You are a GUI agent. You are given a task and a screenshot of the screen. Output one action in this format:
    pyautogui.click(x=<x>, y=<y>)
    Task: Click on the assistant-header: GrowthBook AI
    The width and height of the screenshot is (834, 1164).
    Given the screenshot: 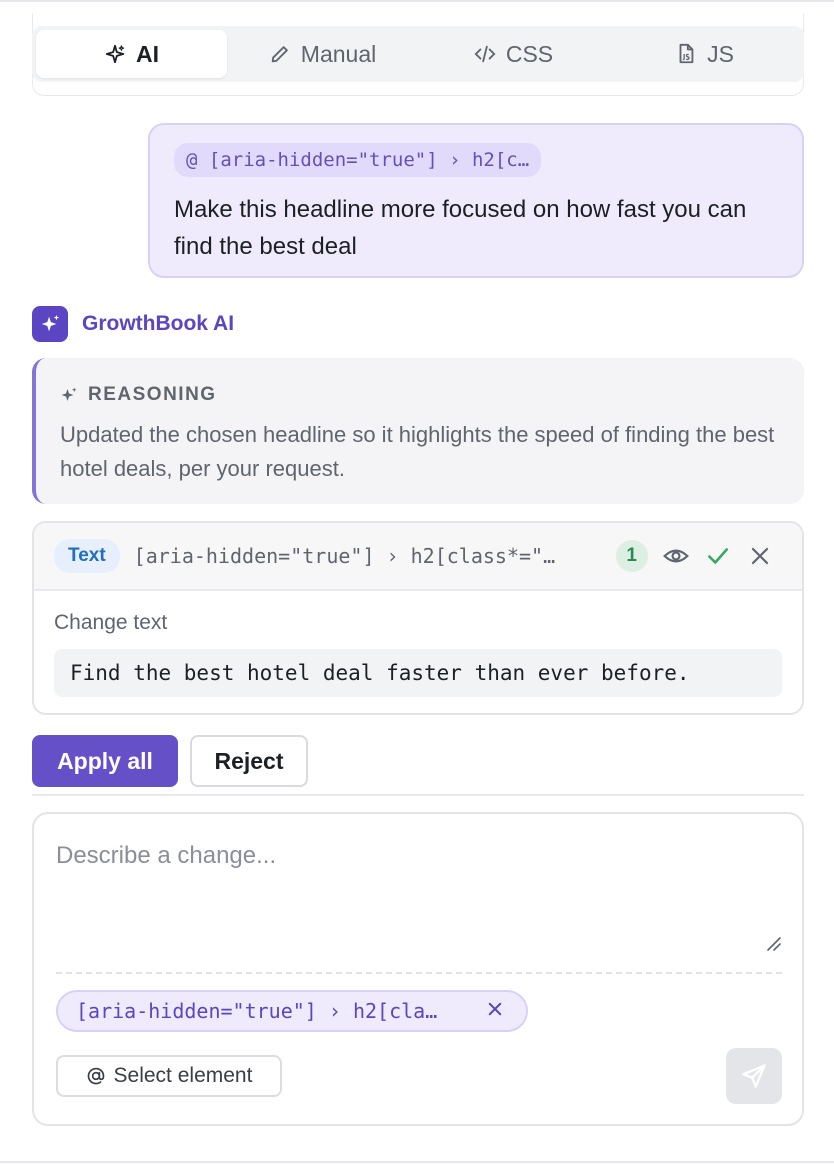 What is the action you would take?
    pyautogui.click(x=133, y=324)
    